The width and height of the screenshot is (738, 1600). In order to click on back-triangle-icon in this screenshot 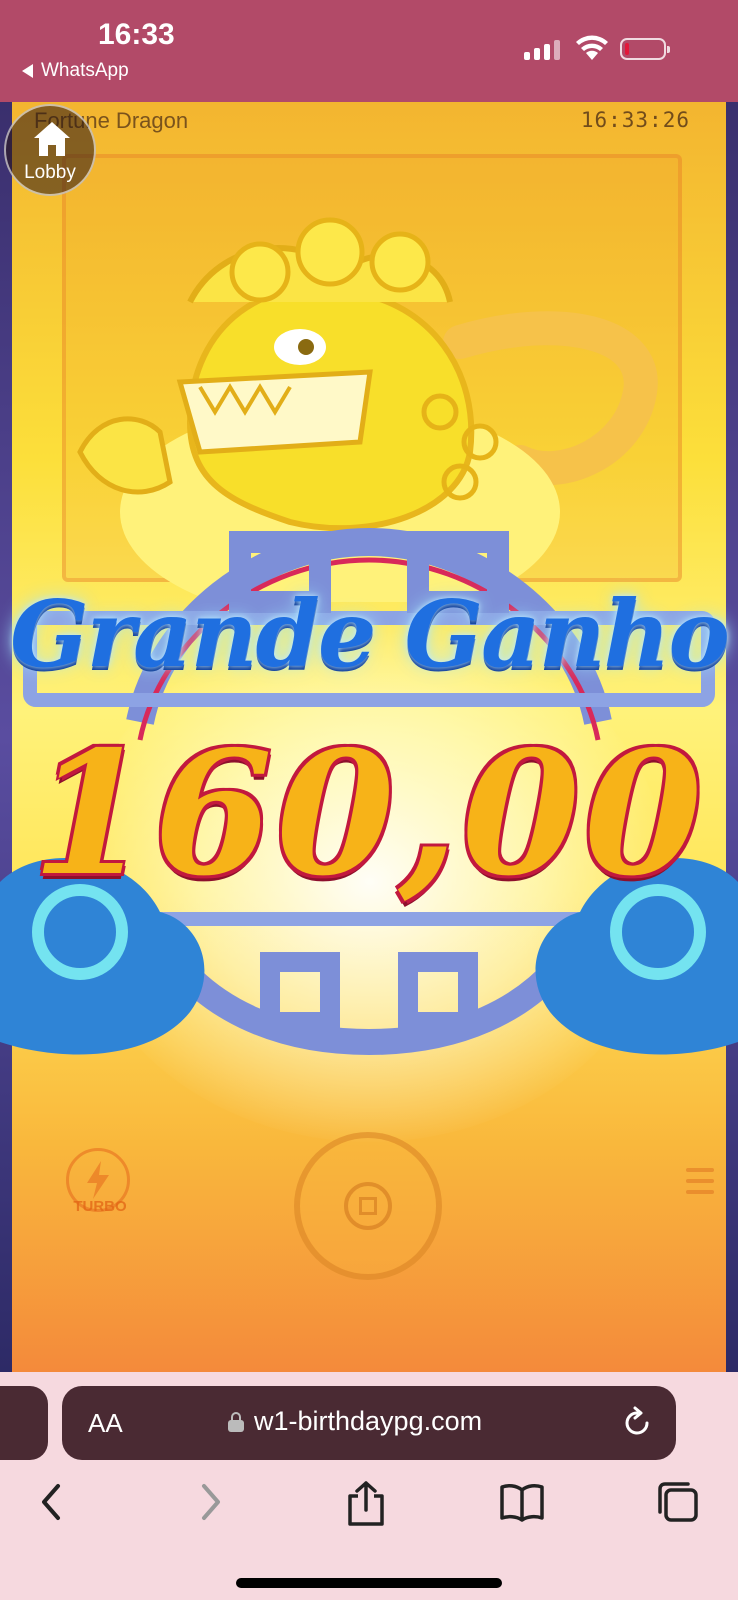, I will do `click(27, 71)`.